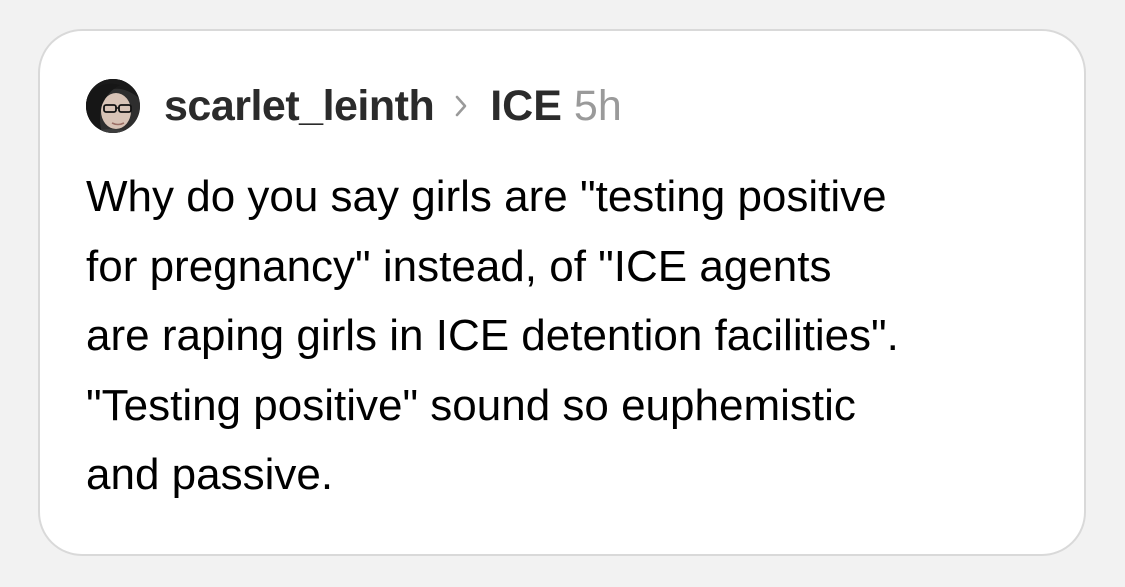  I want to click on post-body-line: and passive., so click(210, 474).